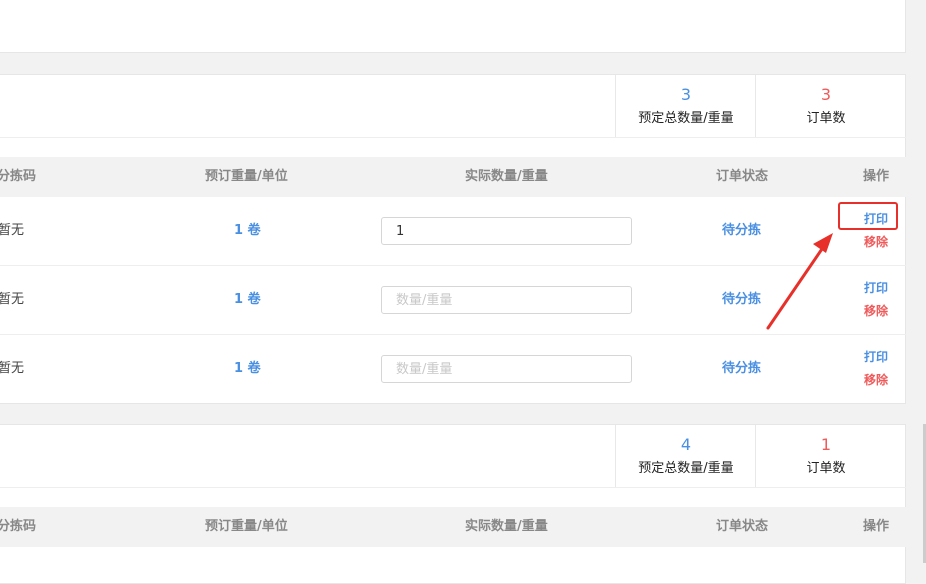 This screenshot has height=584, width=926. I want to click on total-quantity-stat: 4 预定总数量/重量, so click(685, 456).